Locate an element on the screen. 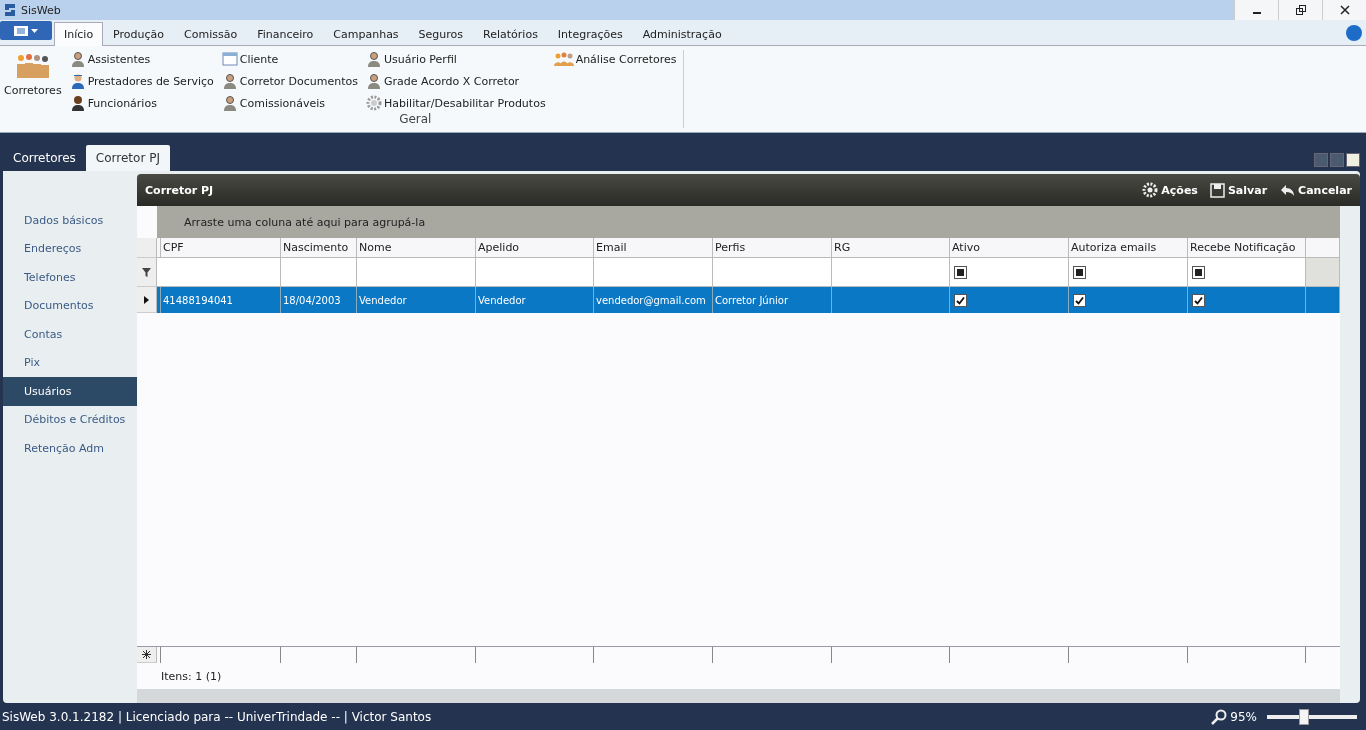 The height and width of the screenshot is (730, 1366). table-cell: 18/04/2003 is located at coordinates (319, 300).